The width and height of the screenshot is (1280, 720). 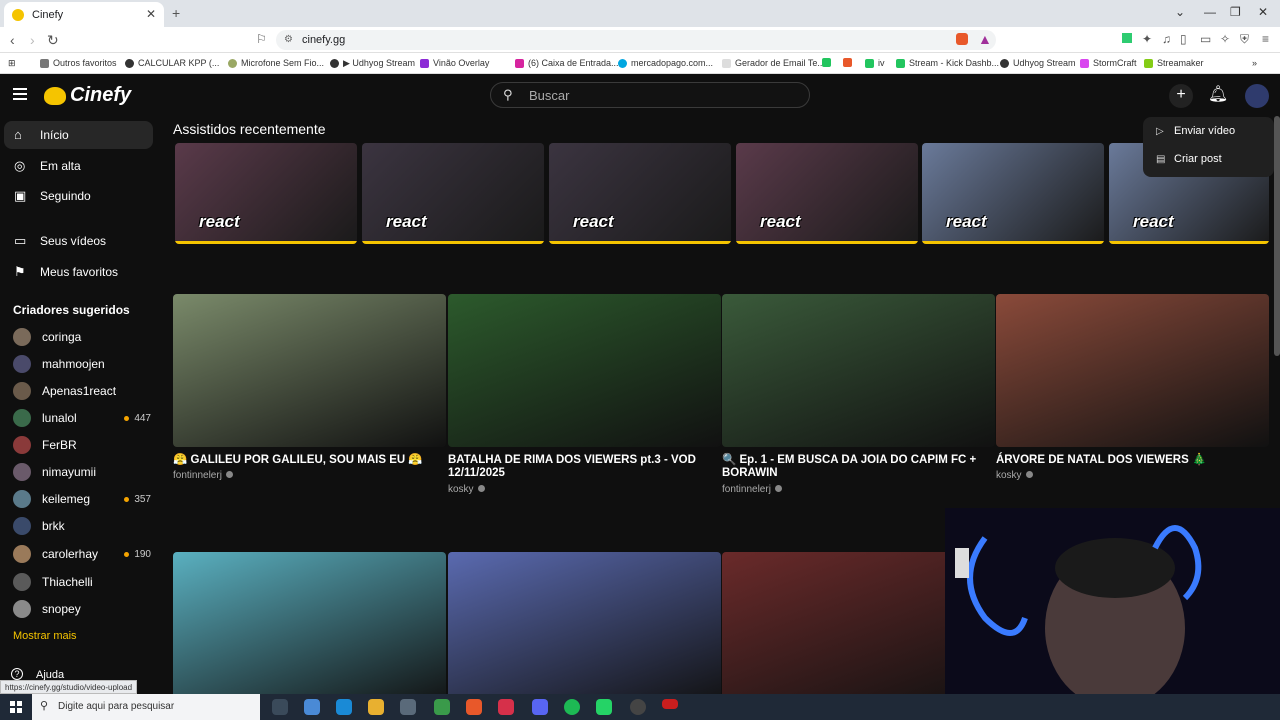 What do you see at coordinates (280, 707) in the screenshot?
I see `task-view-icon` at bounding box center [280, 707].